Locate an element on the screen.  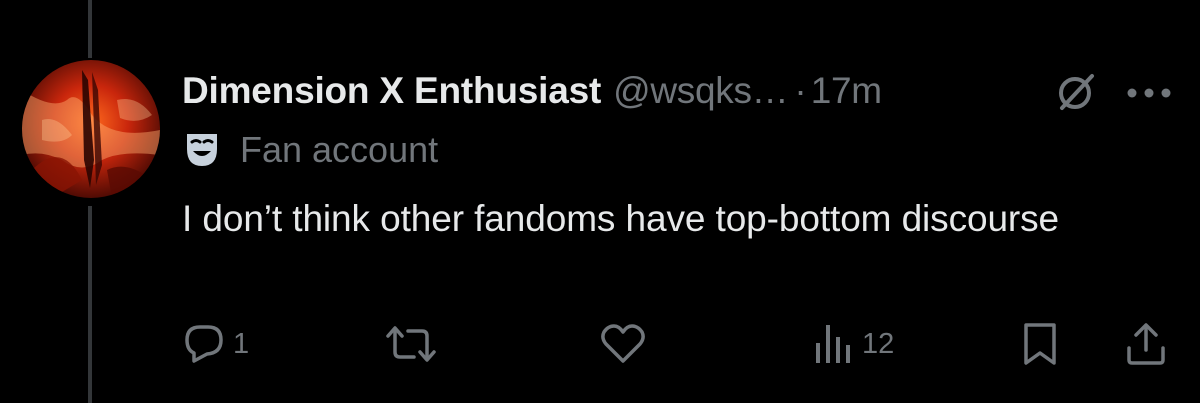
reply-icon is located at coordinates (204, 344).